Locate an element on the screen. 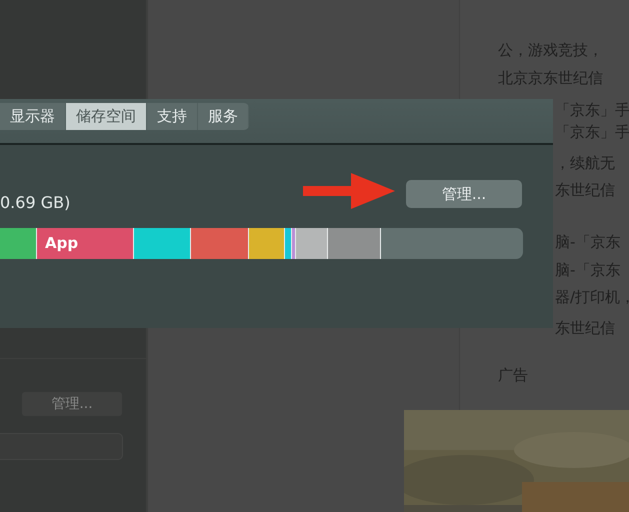  tab: 支持 is located at coordinates (172, 116).